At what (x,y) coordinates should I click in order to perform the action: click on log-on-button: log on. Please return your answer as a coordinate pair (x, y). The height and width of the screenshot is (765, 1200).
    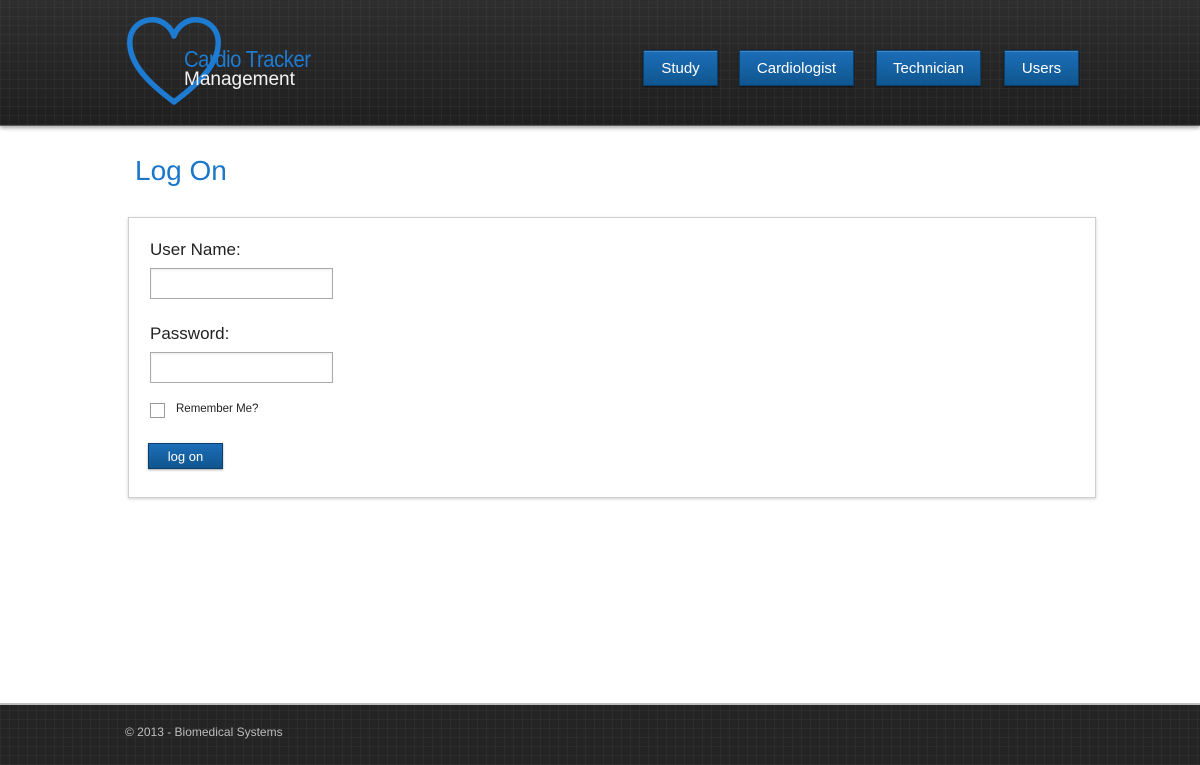
    Looking at the image, I should click on (185, 456).